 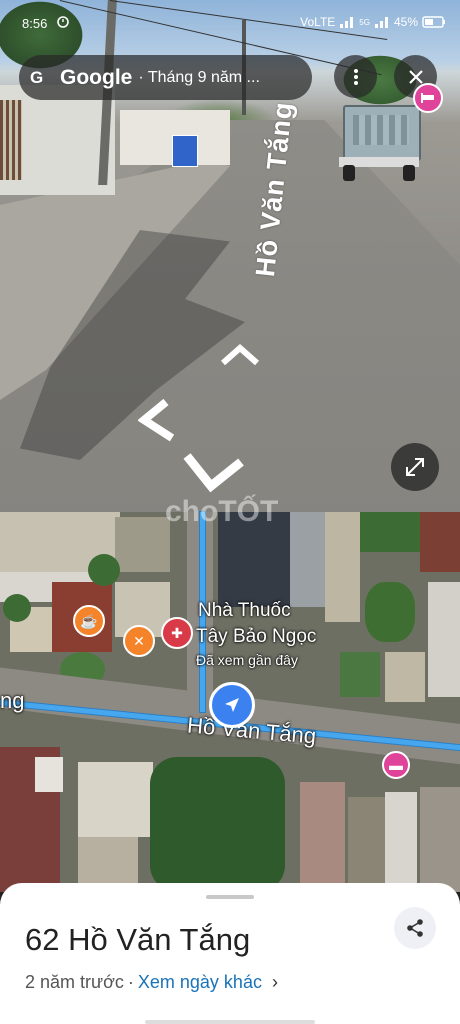 What do you see at coordinates (138, 939) in the screenshot?
I see `place-address: 62 Hồ Văn Tắng` at bounding box center [138, 939].